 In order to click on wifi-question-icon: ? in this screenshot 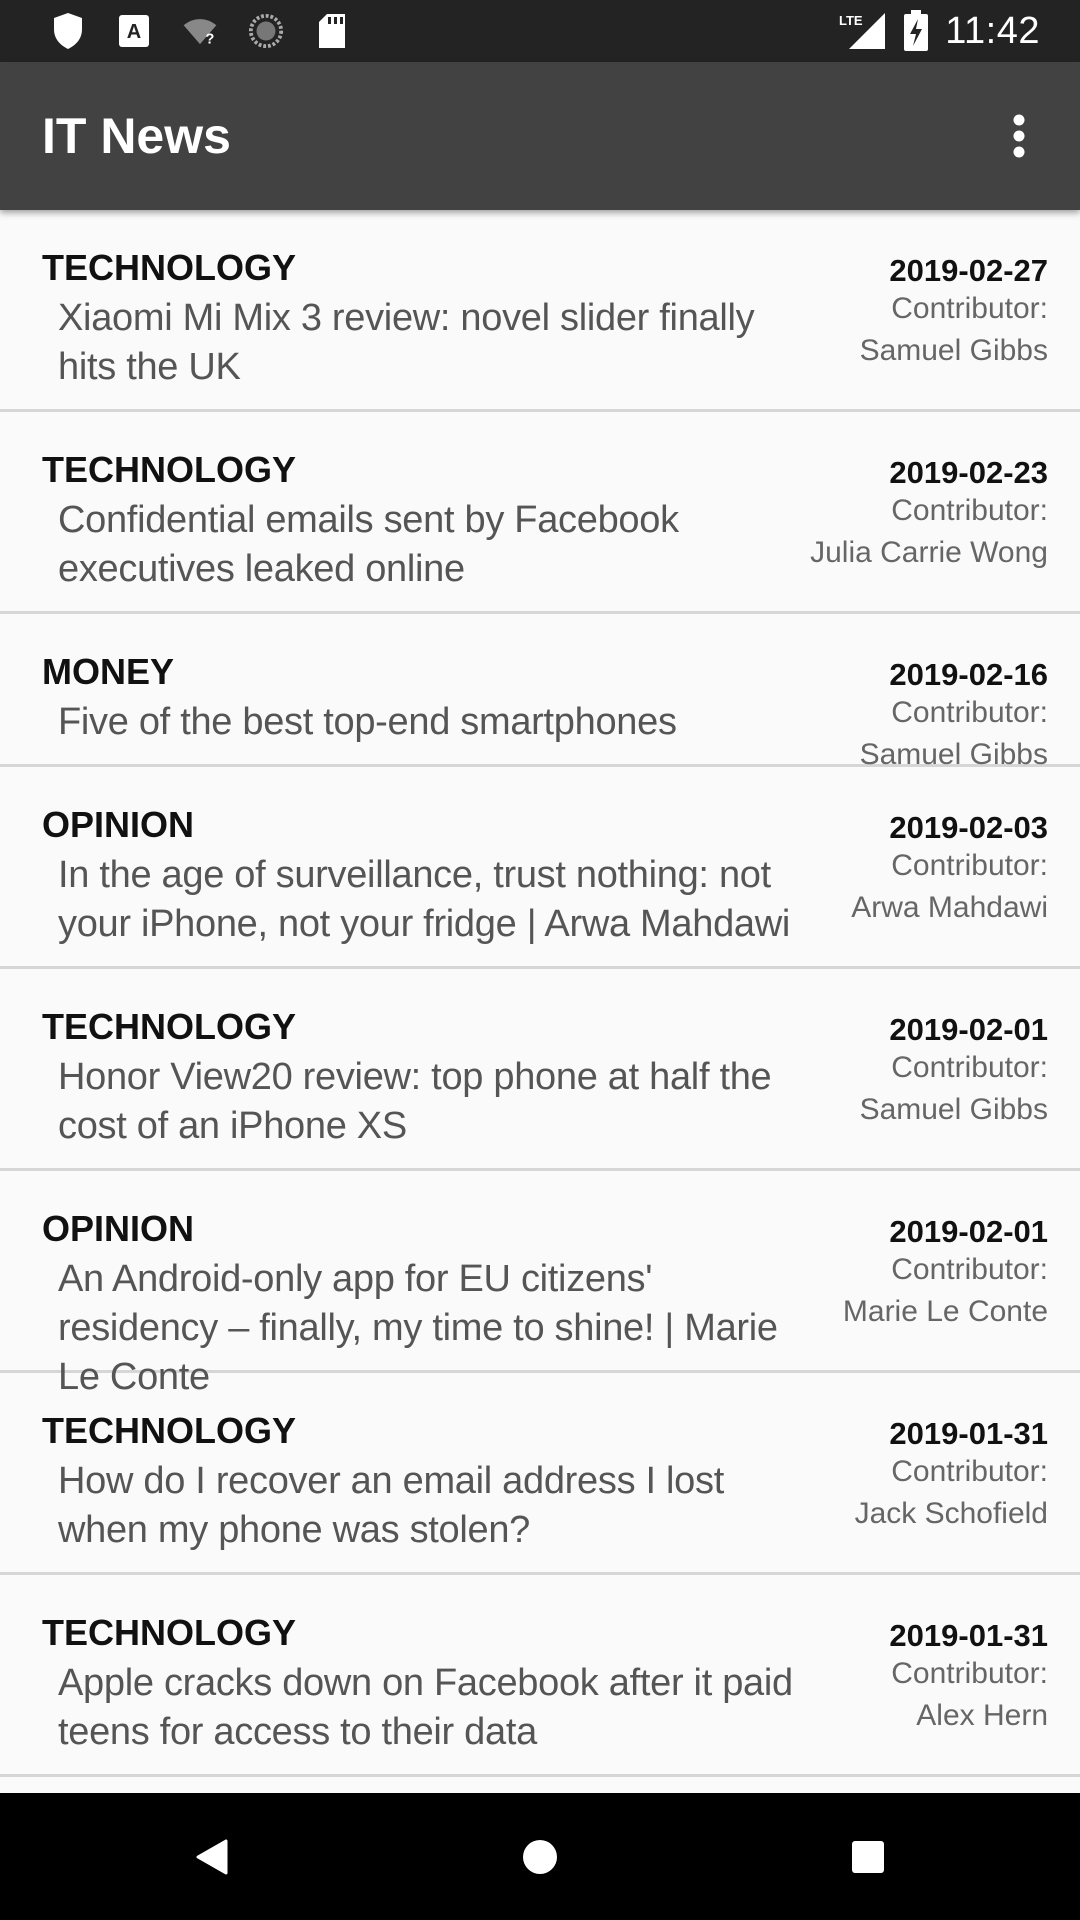, I will do `click(200, 31)`.